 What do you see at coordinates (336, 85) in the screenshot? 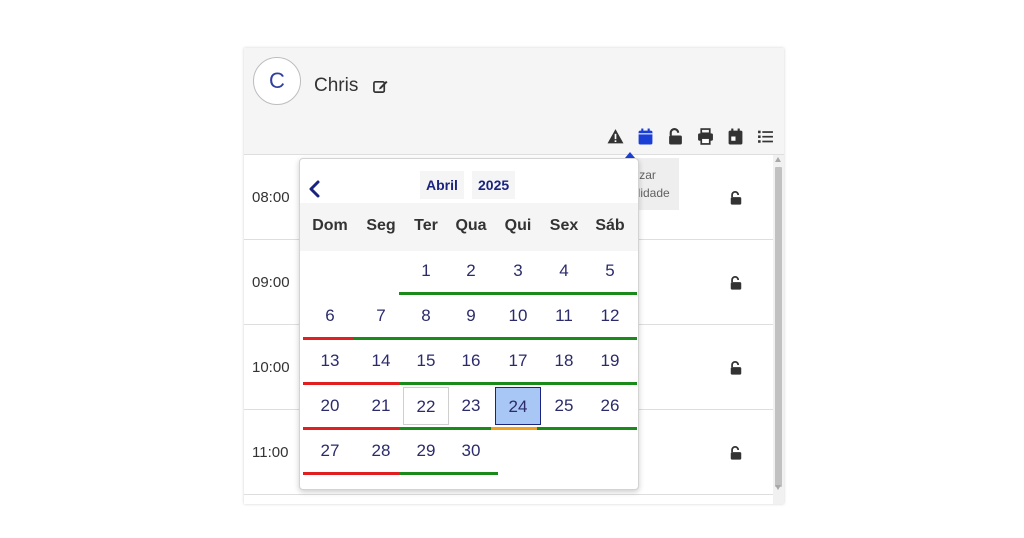
I see `user-name: Chris` at bounding box center [336, 85].